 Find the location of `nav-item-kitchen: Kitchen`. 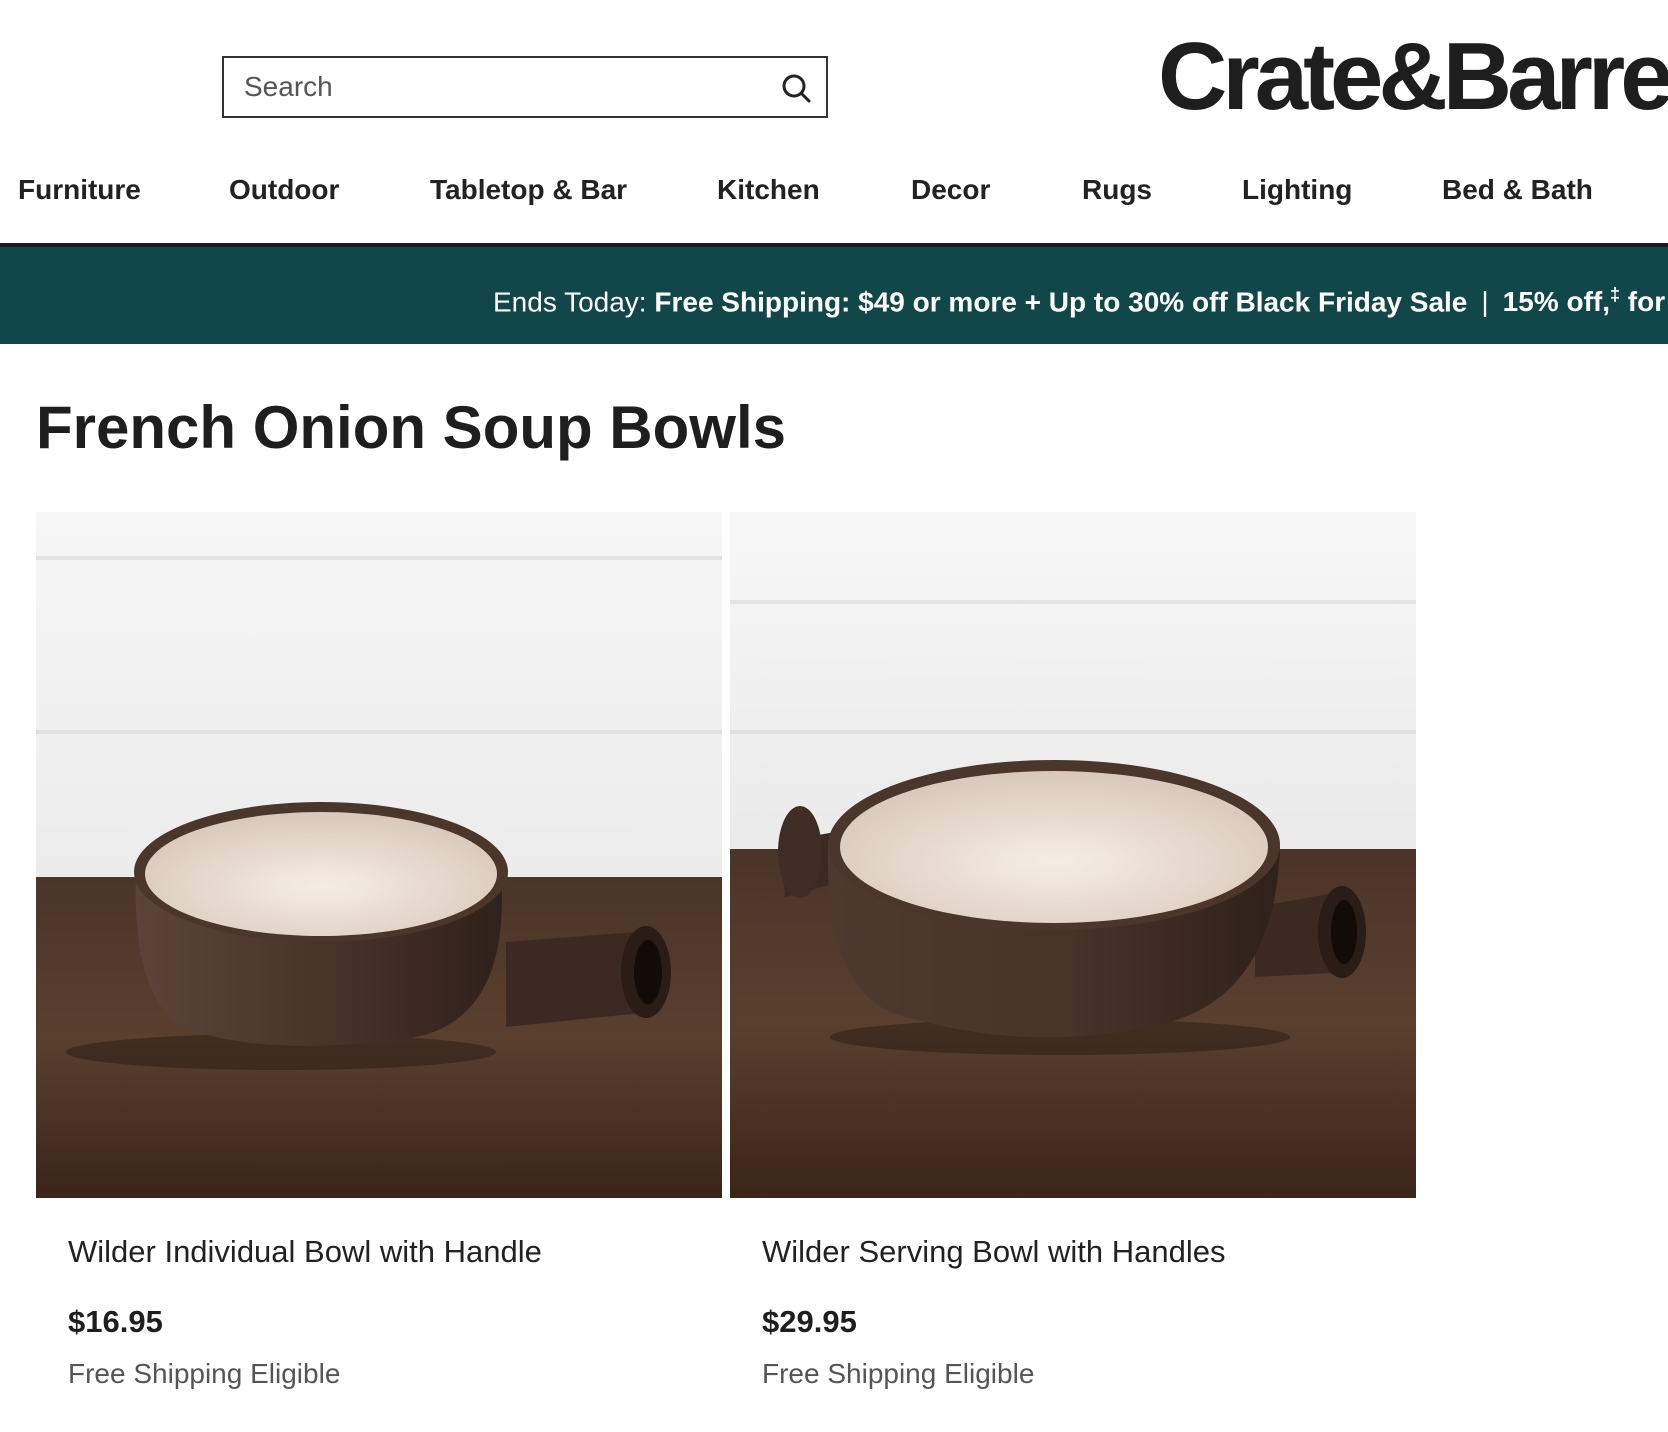

nav-item-kitchen: Kitchen is located at coordinates (768, 190).